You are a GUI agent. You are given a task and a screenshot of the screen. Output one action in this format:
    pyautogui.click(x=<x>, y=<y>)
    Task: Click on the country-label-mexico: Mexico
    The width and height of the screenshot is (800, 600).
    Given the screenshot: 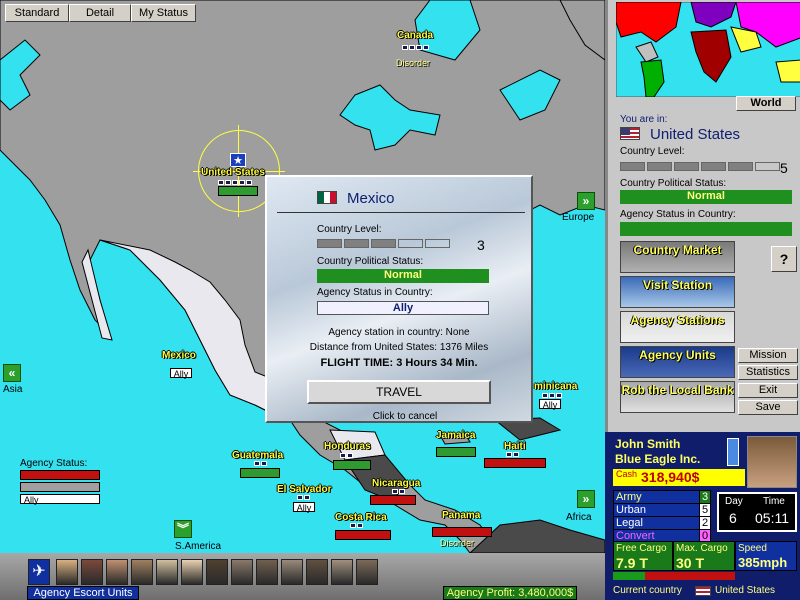 What is the action you would take?
    pyautogui.click(x=179, y=355)
    